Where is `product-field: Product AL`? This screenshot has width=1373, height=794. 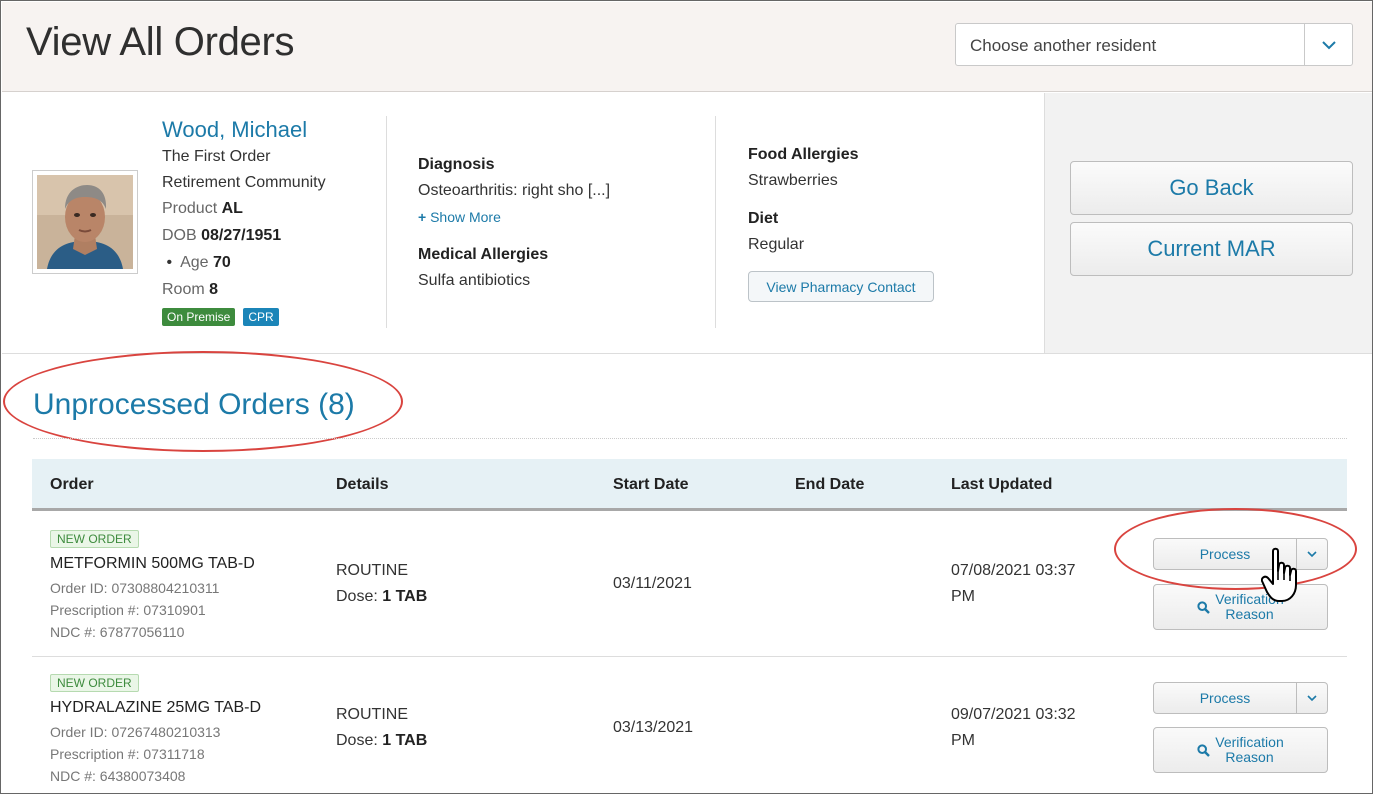
product-field: Product AL is located at coordinates (202, 209).